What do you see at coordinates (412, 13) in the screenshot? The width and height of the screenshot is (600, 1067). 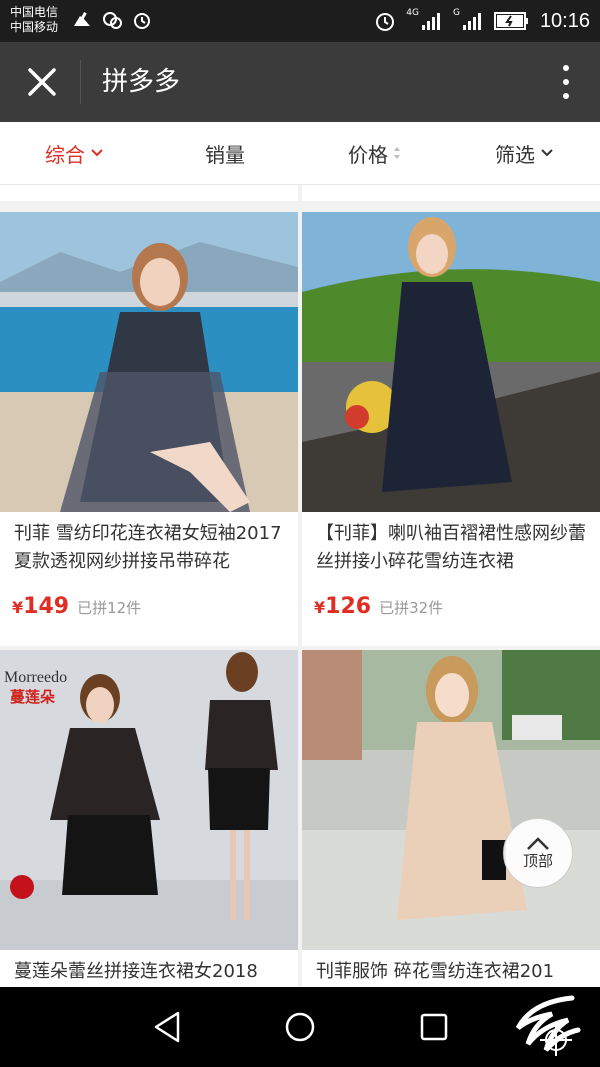 I see `network-type-1: 4G` at bounding box center [412, 13].